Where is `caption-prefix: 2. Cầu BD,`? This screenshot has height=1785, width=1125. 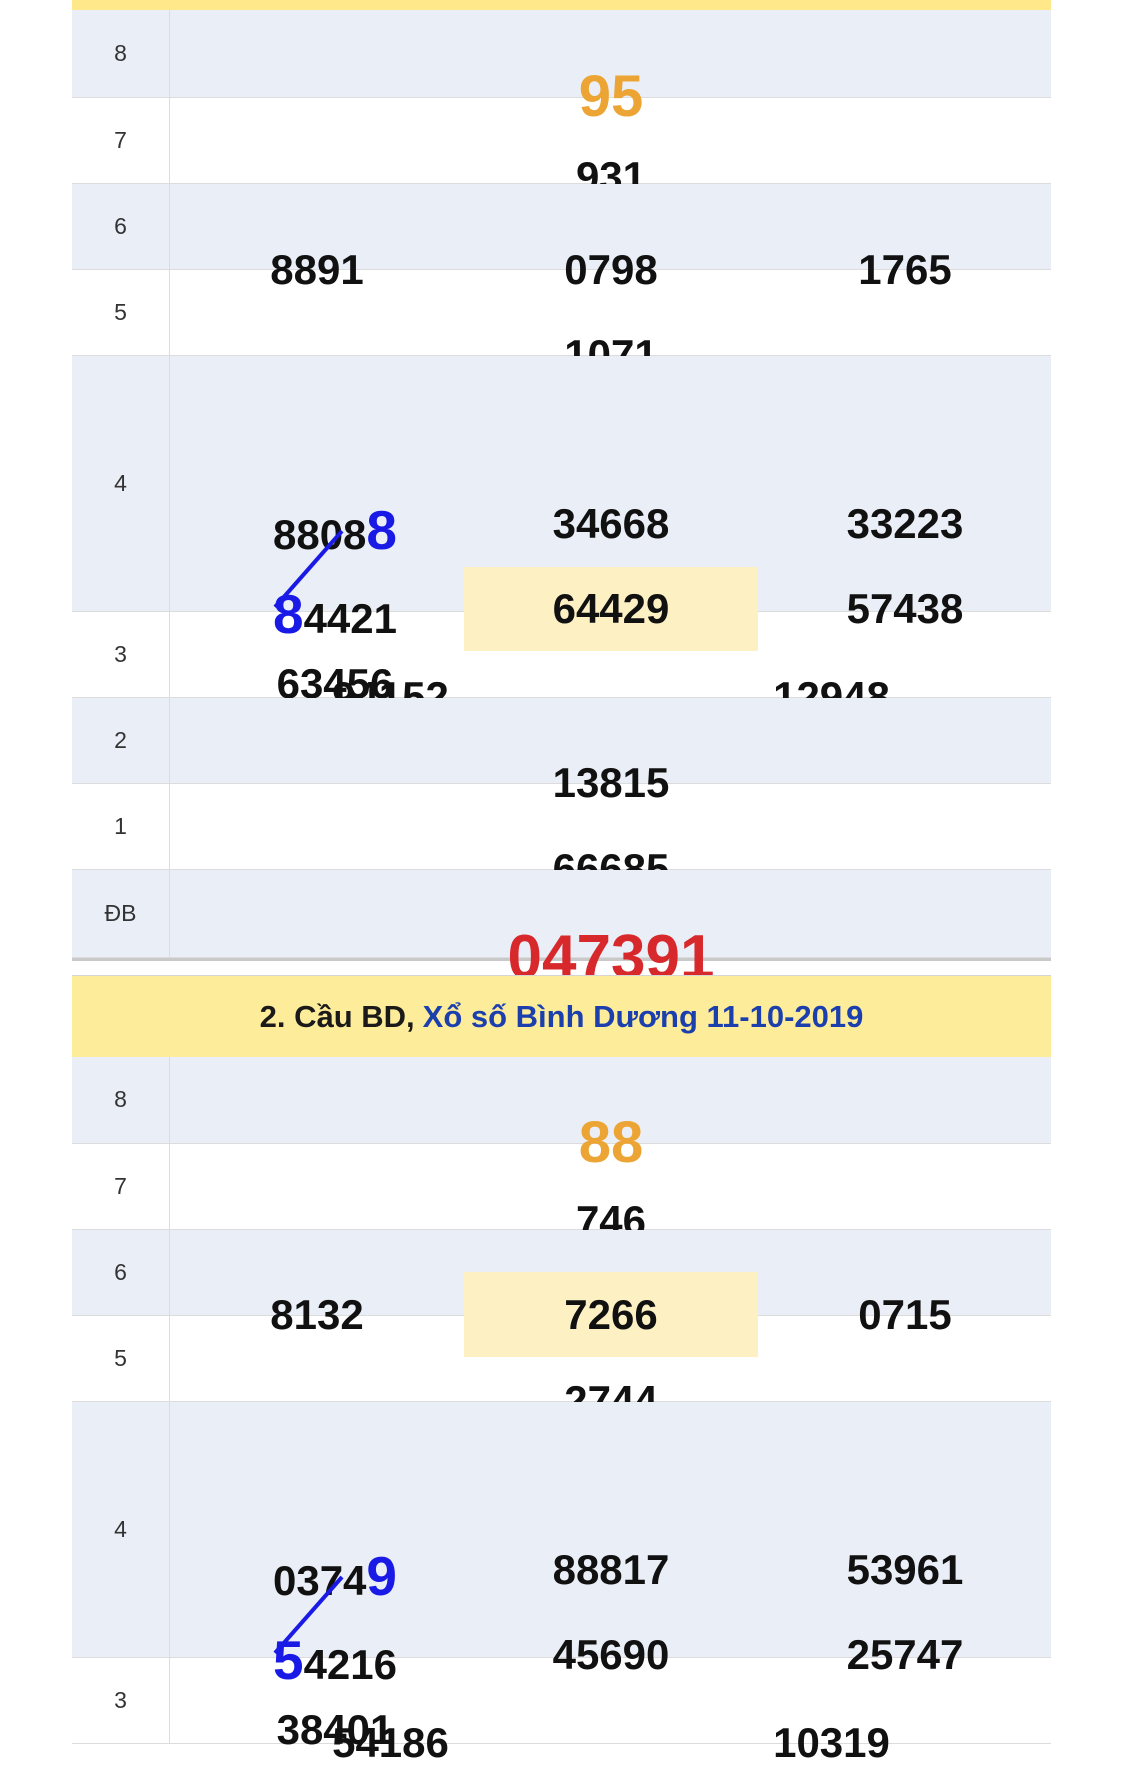
caption-prefix: 2. Cầu BD, is located at coordinates (337, 1016).